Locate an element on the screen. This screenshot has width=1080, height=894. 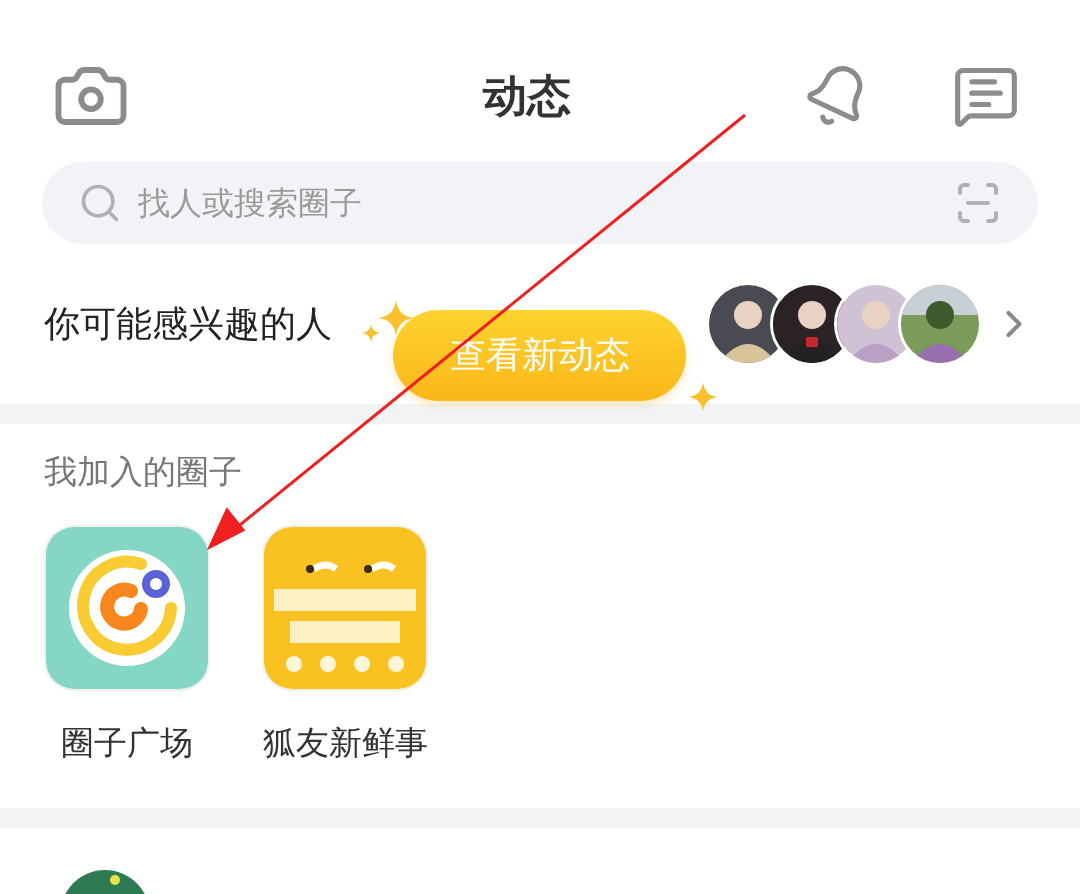
search-bar: 找人或搜索圈子 is located at coordinates (540, 203).